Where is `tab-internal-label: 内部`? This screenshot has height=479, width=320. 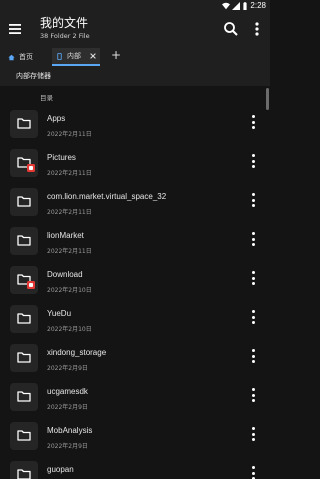 tab-internal-label: 内部 is located at coordinates (74, 56).